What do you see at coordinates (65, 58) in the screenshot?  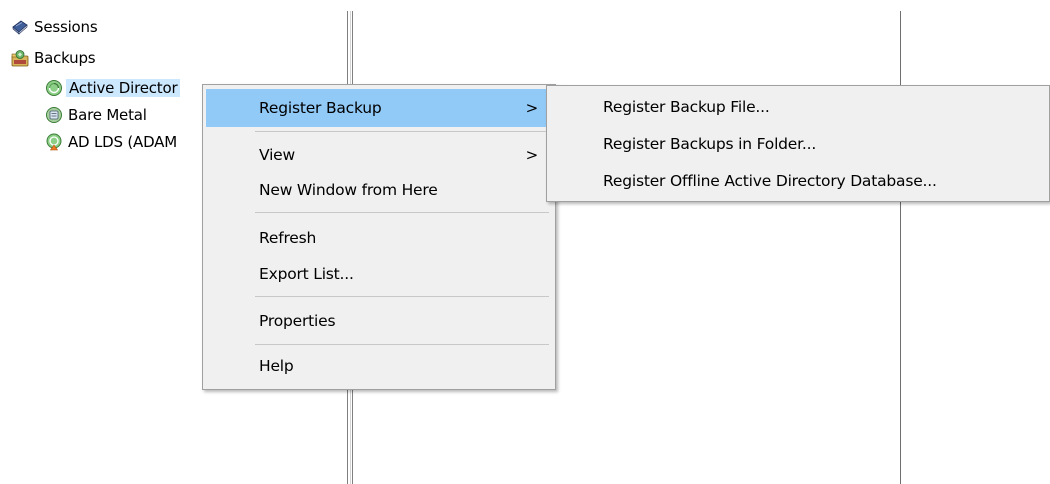 I see `tree-item-label: Backups` at bounding box center [65, 58].